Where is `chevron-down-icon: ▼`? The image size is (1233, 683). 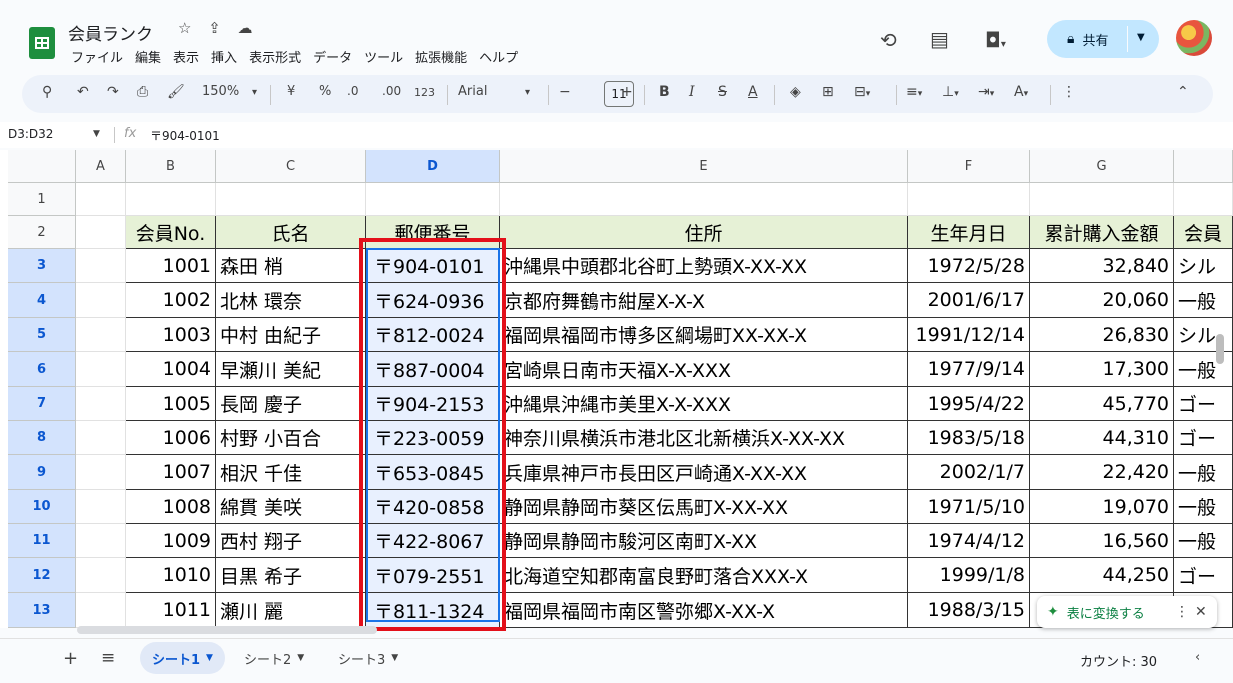
chevron-down-icon: ▼ is located at coordinates (96, 134).